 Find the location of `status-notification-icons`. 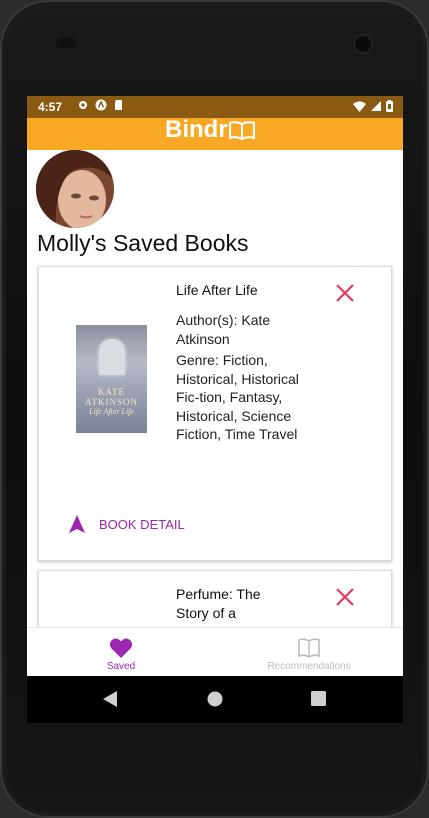

status-notification-icons is located at coordinates (101, 105).